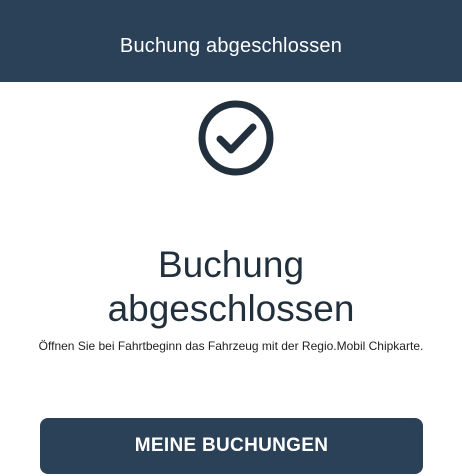  What do you see at coordinates (231, 264) in the screenshot?
I see `confirmation-title-line1: Buchung` at bounding box center [231, 264].